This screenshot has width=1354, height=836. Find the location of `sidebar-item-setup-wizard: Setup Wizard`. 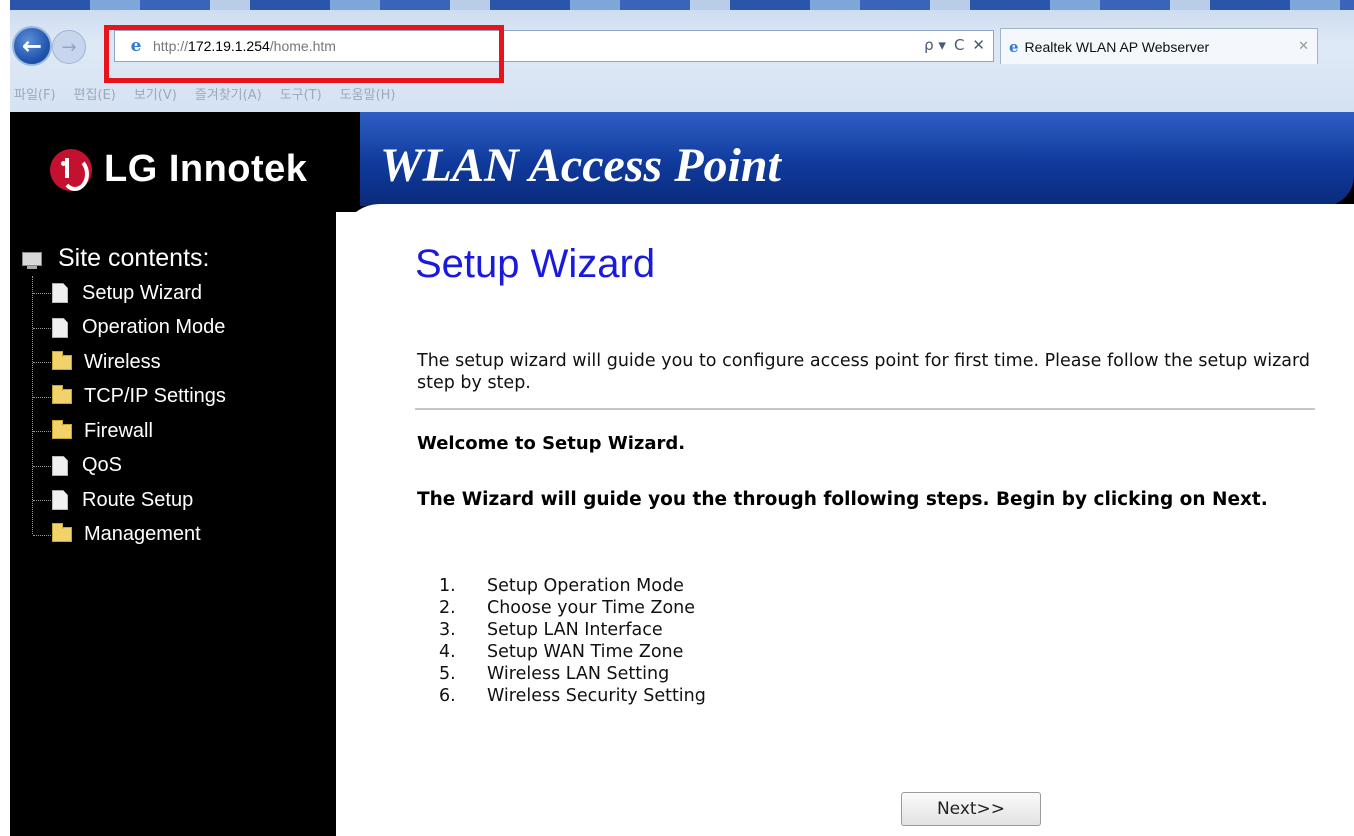

sidebar-item-setup-wizard: Setup Wizard is located at coordinates (125, 293).